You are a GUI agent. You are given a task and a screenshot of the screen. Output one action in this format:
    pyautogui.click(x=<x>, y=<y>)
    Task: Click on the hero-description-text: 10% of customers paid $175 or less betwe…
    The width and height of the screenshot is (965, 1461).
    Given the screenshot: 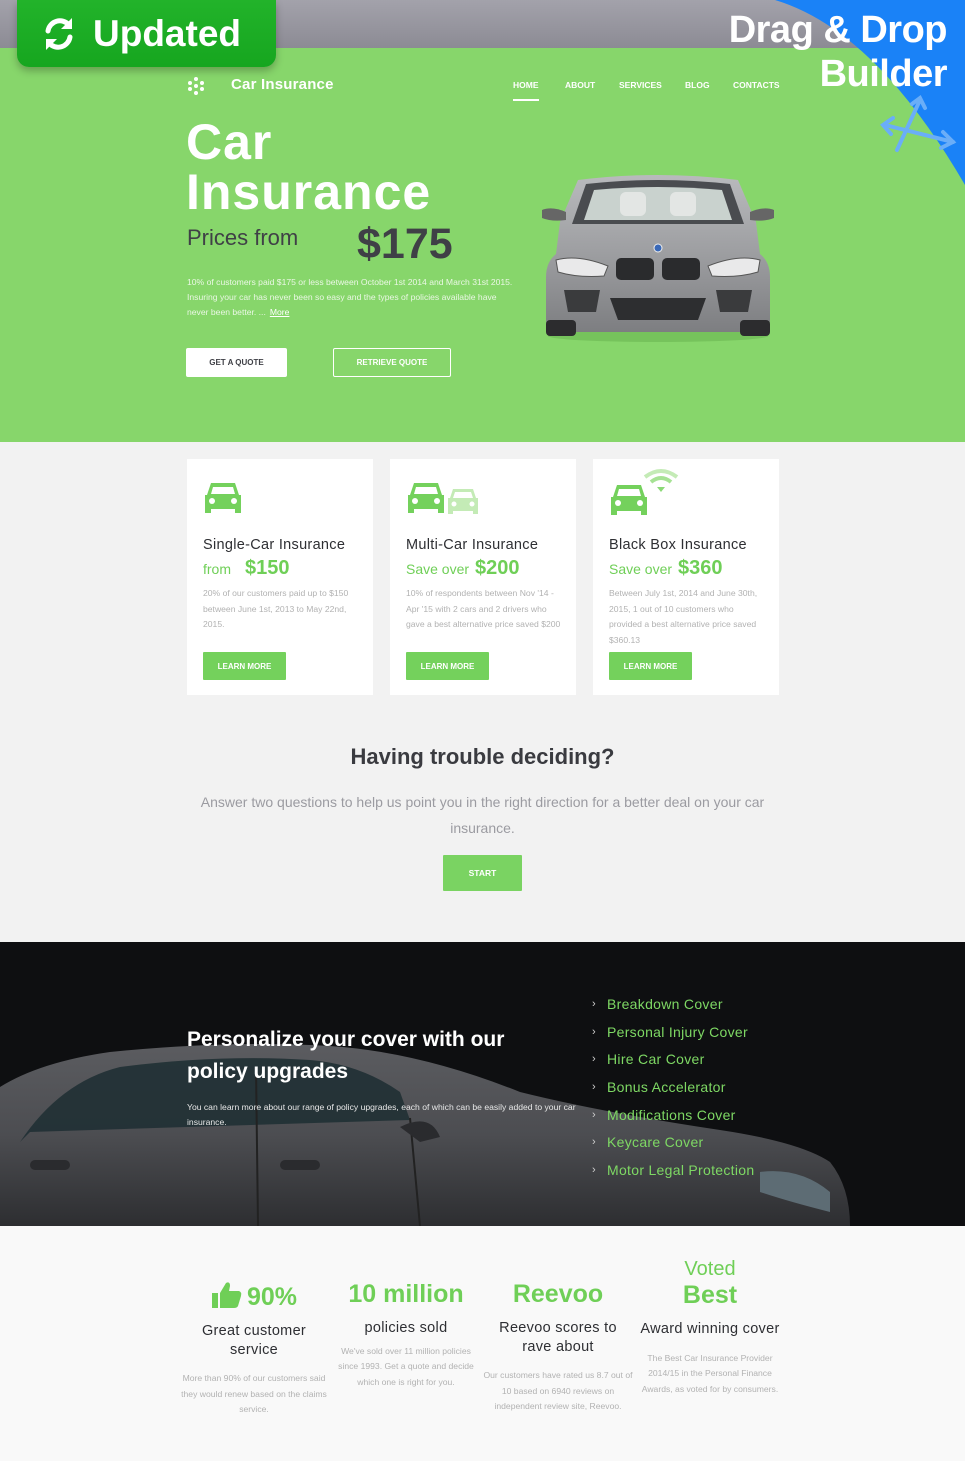 What is the action you would take?
    pyautogui.click(x=350, y=297)
    